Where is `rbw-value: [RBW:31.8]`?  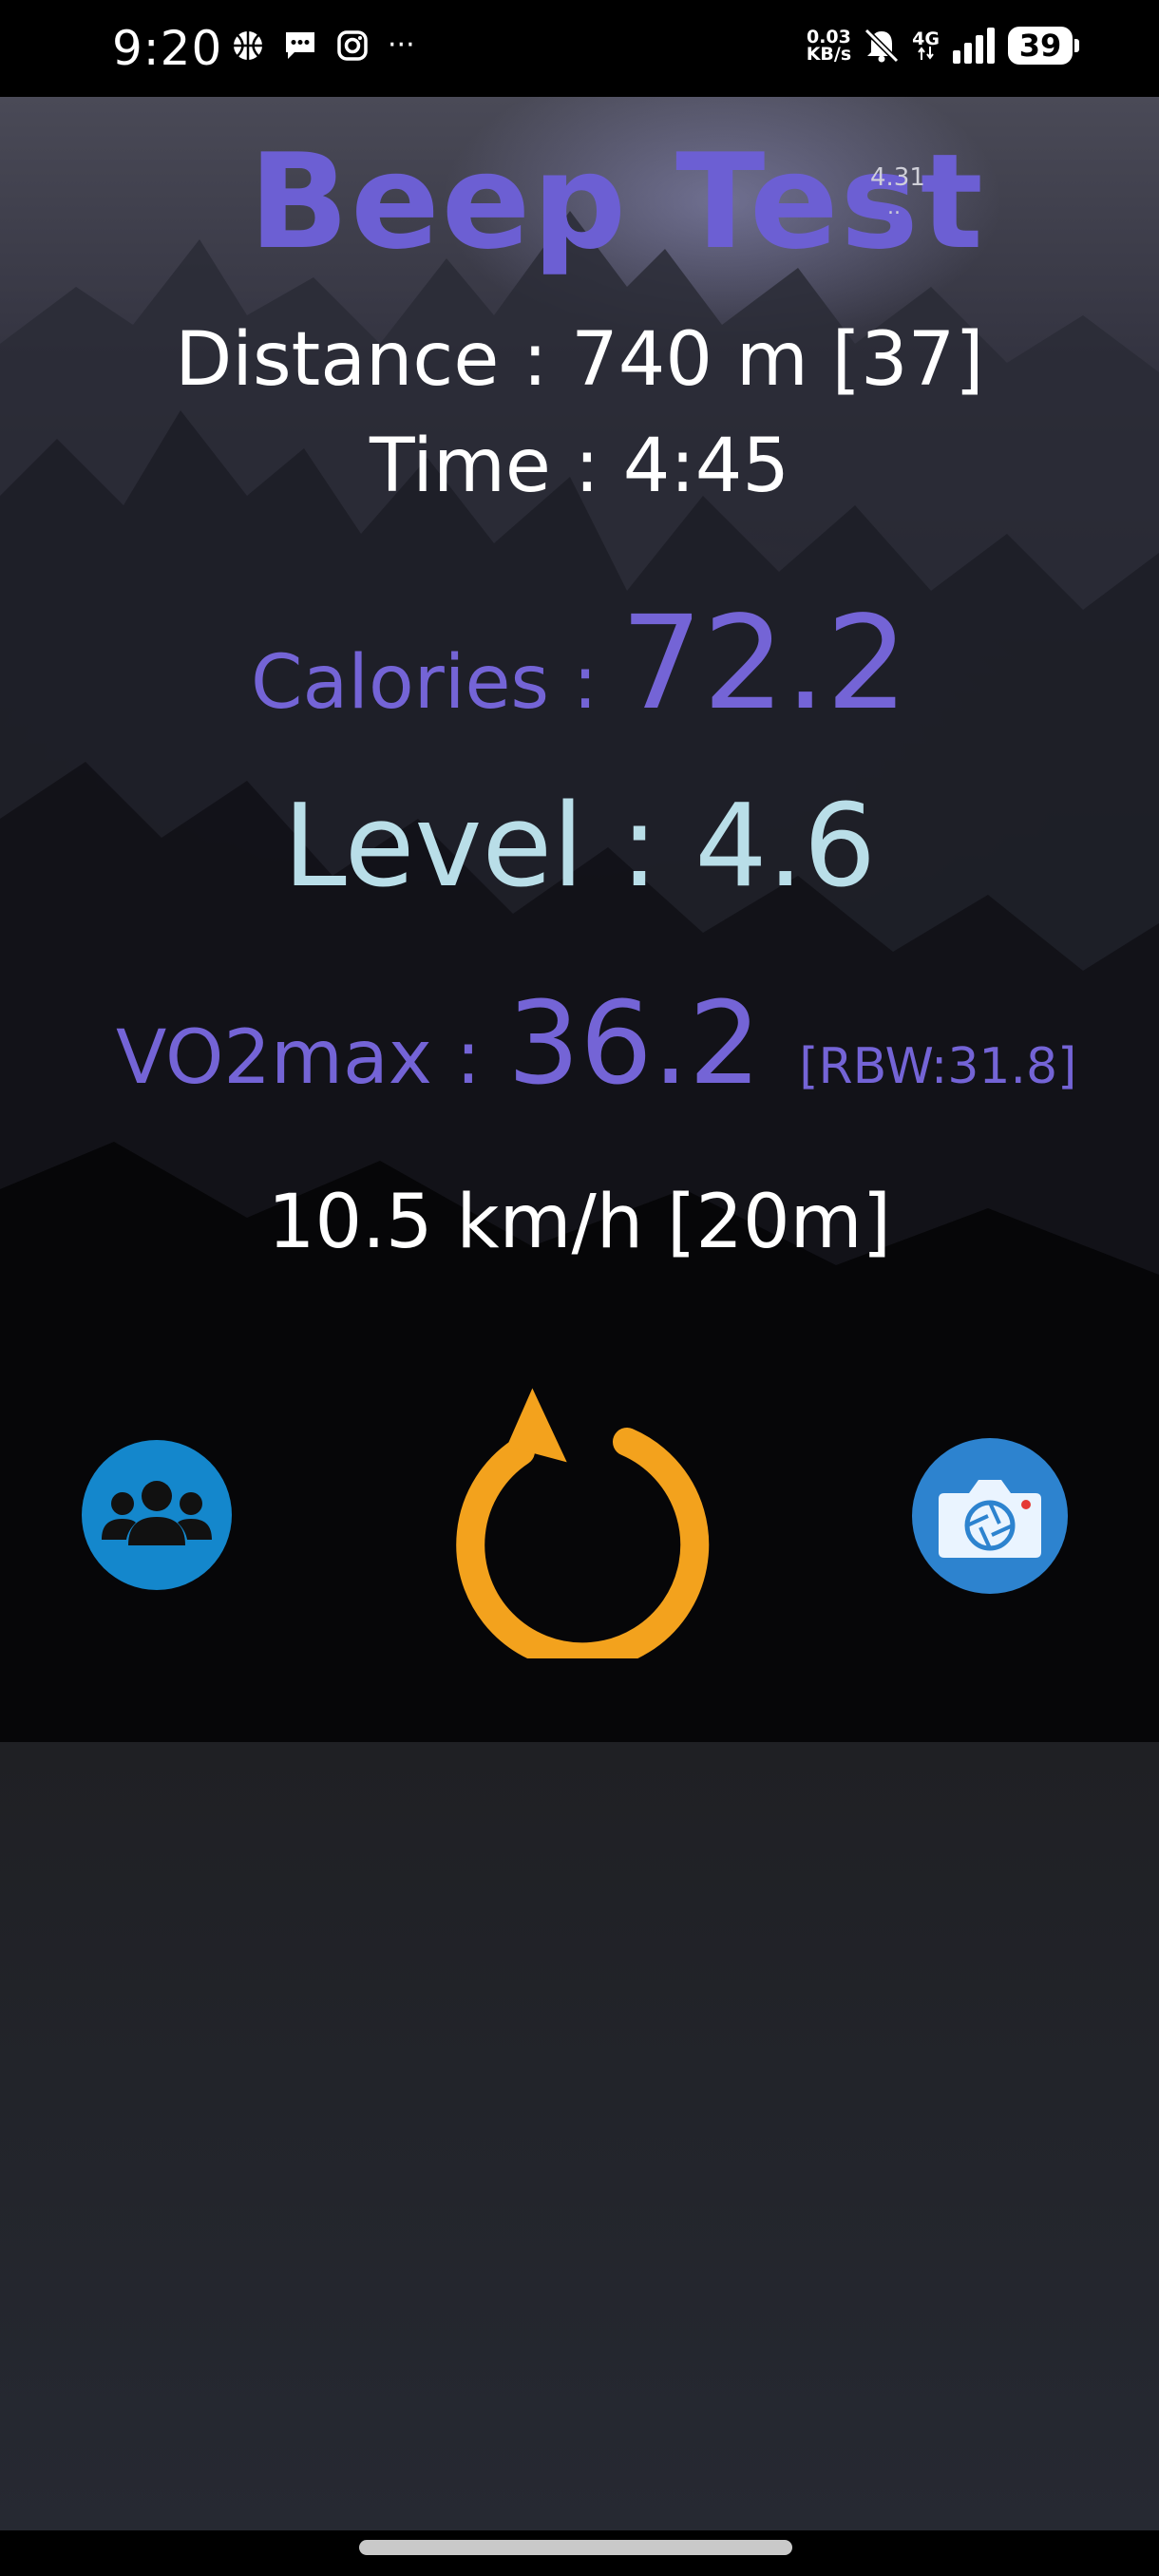
rbw-value: [RBW:31.8] is located at coordinates (938, 1066).